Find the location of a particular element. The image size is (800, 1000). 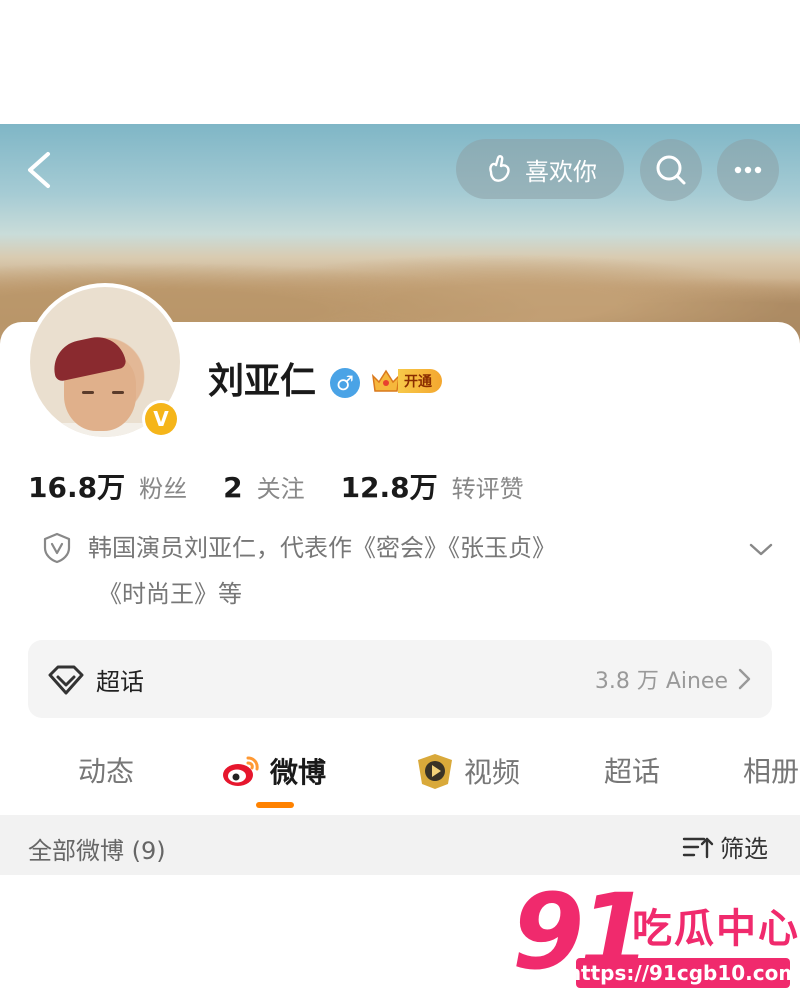

search-icon is located at coordinates (671, 170).